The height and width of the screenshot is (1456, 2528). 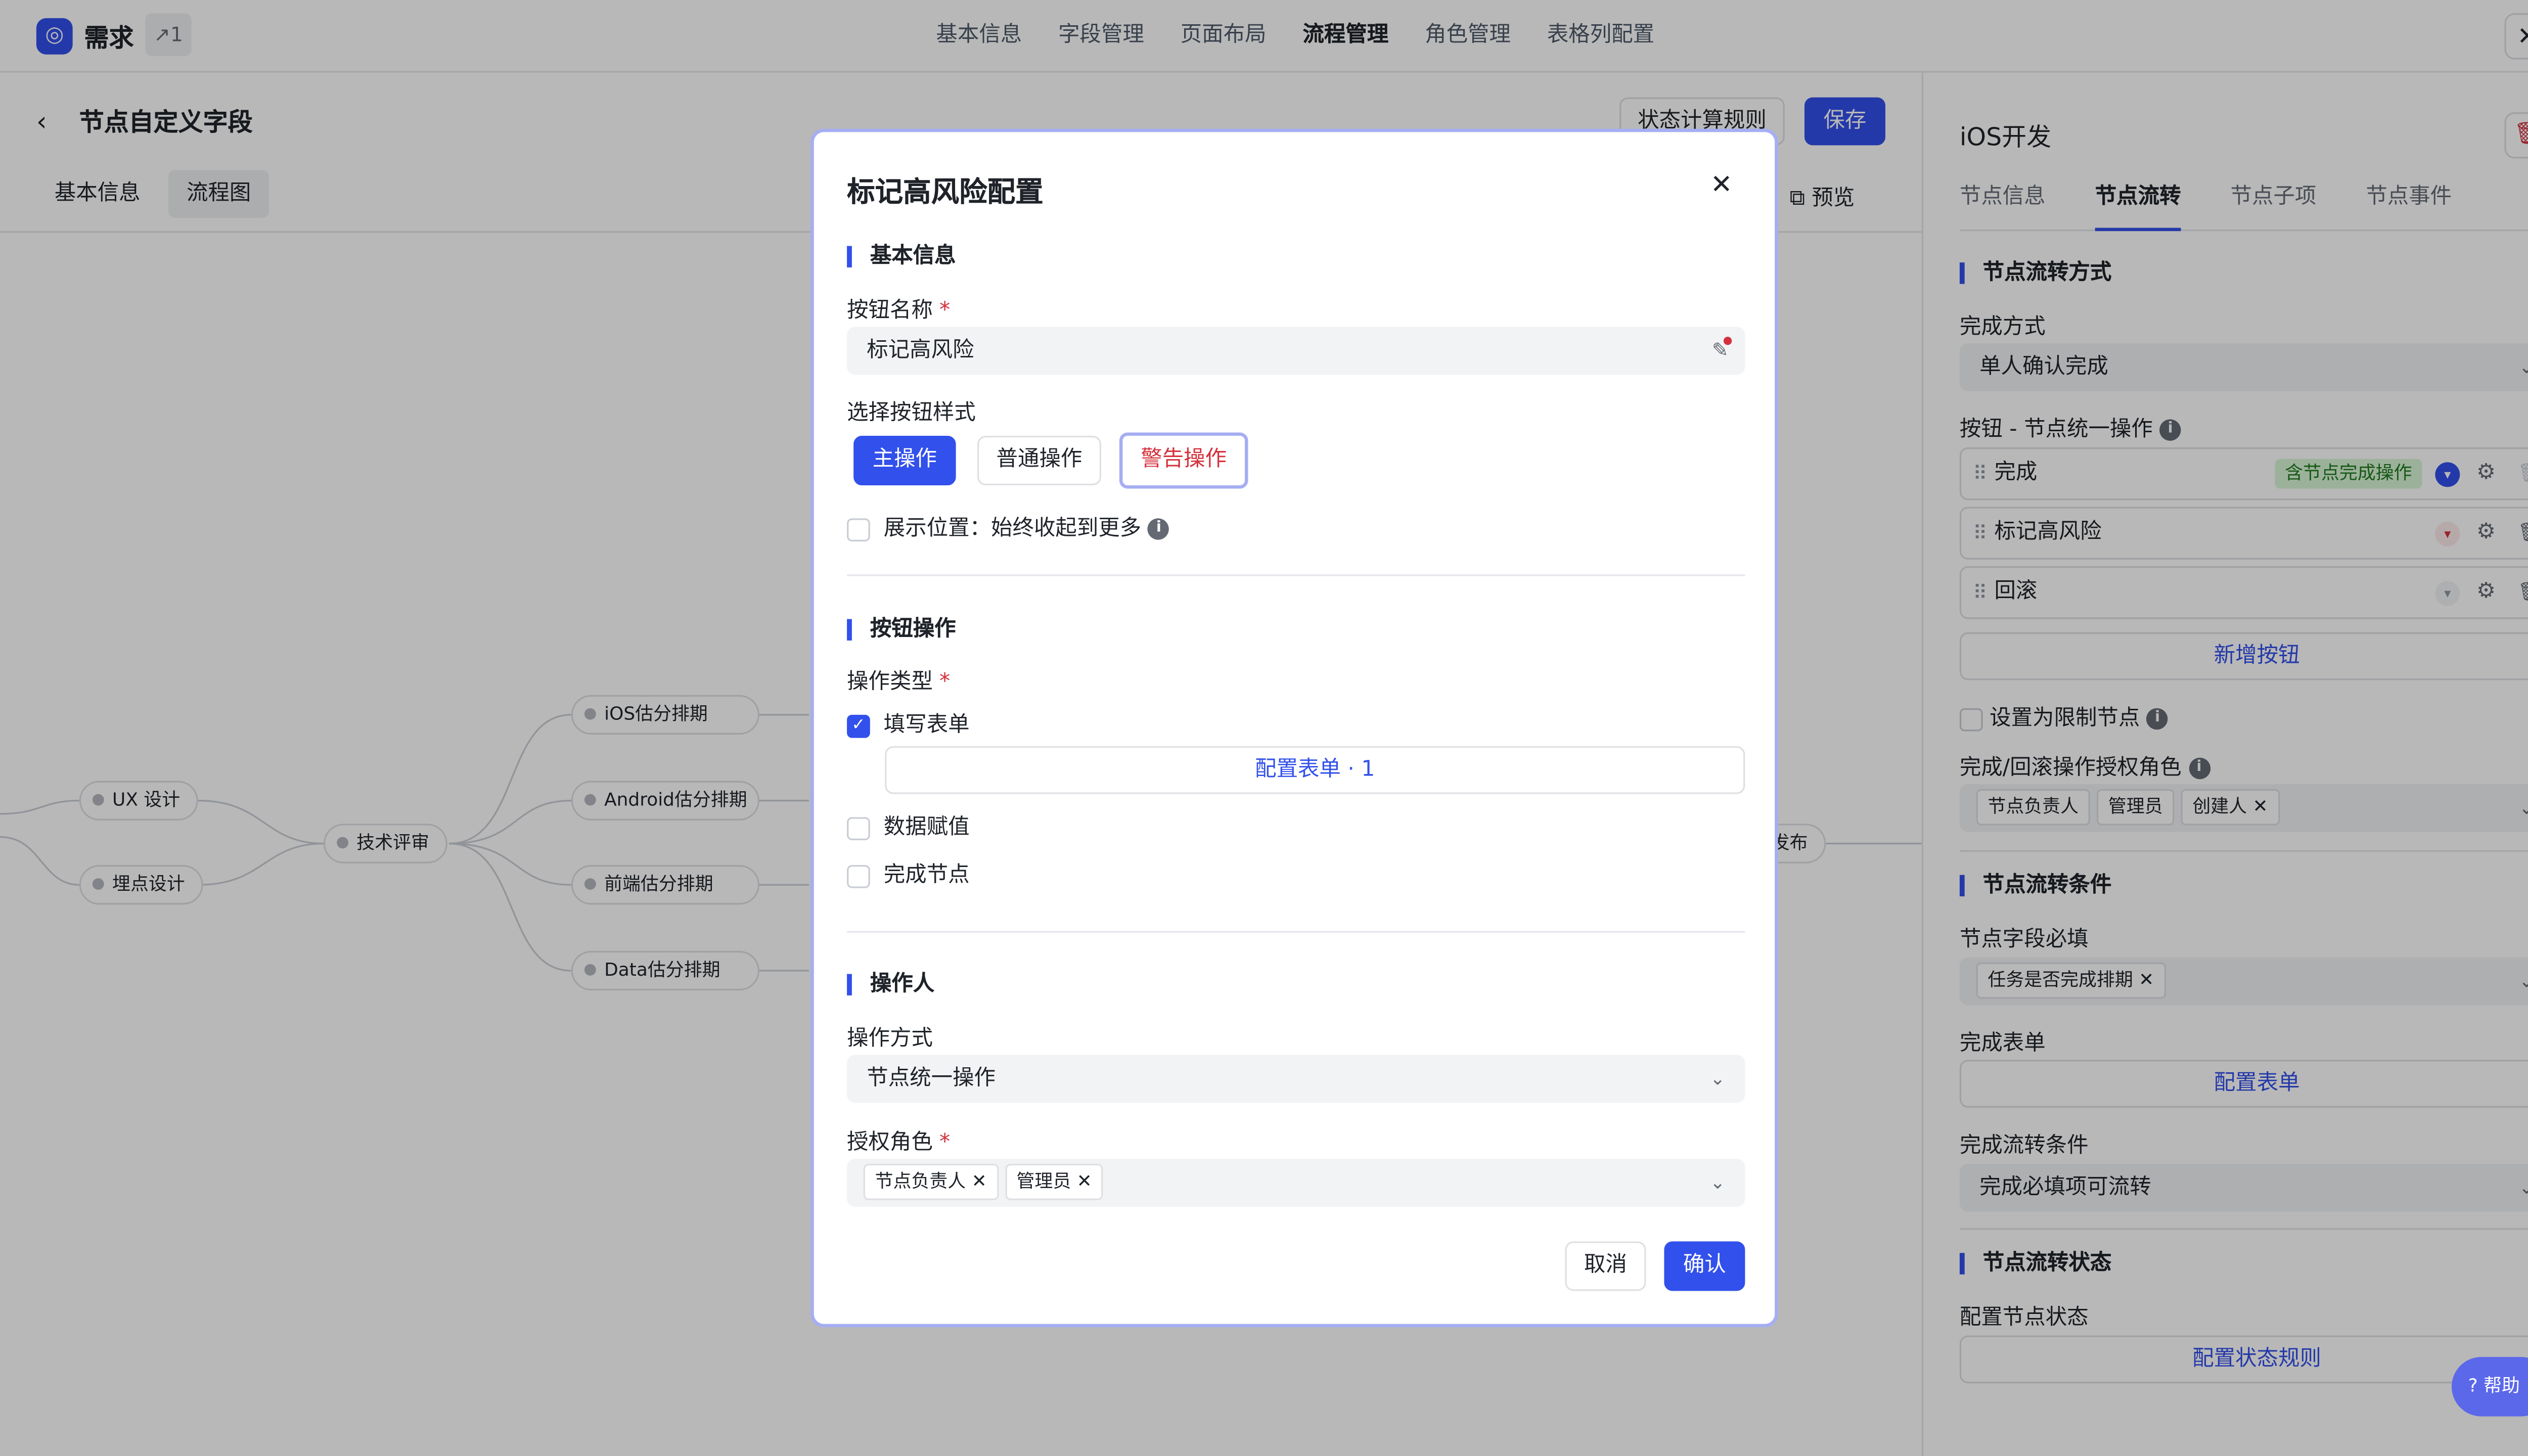 What do you see at coordinates (912, 413) in the screenshot?
I see `button-style-label: 选择按钮样式` at bounding box center [912, 413].